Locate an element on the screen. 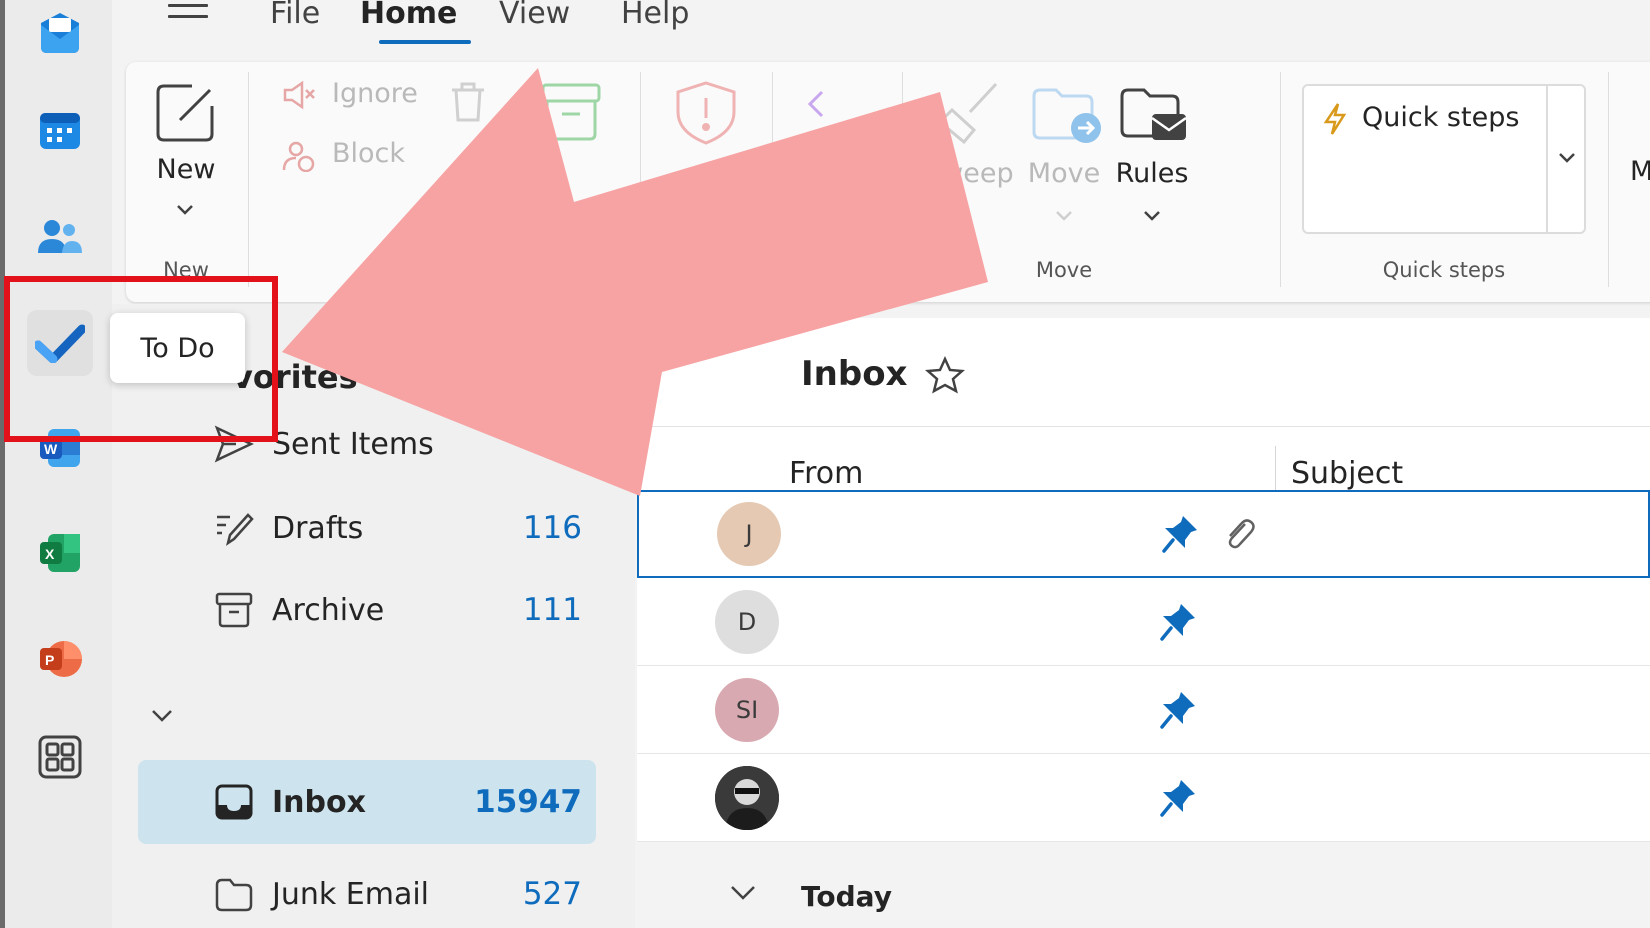 The image size is (1650, 928). star-icon is located at coordinates (945, 375).